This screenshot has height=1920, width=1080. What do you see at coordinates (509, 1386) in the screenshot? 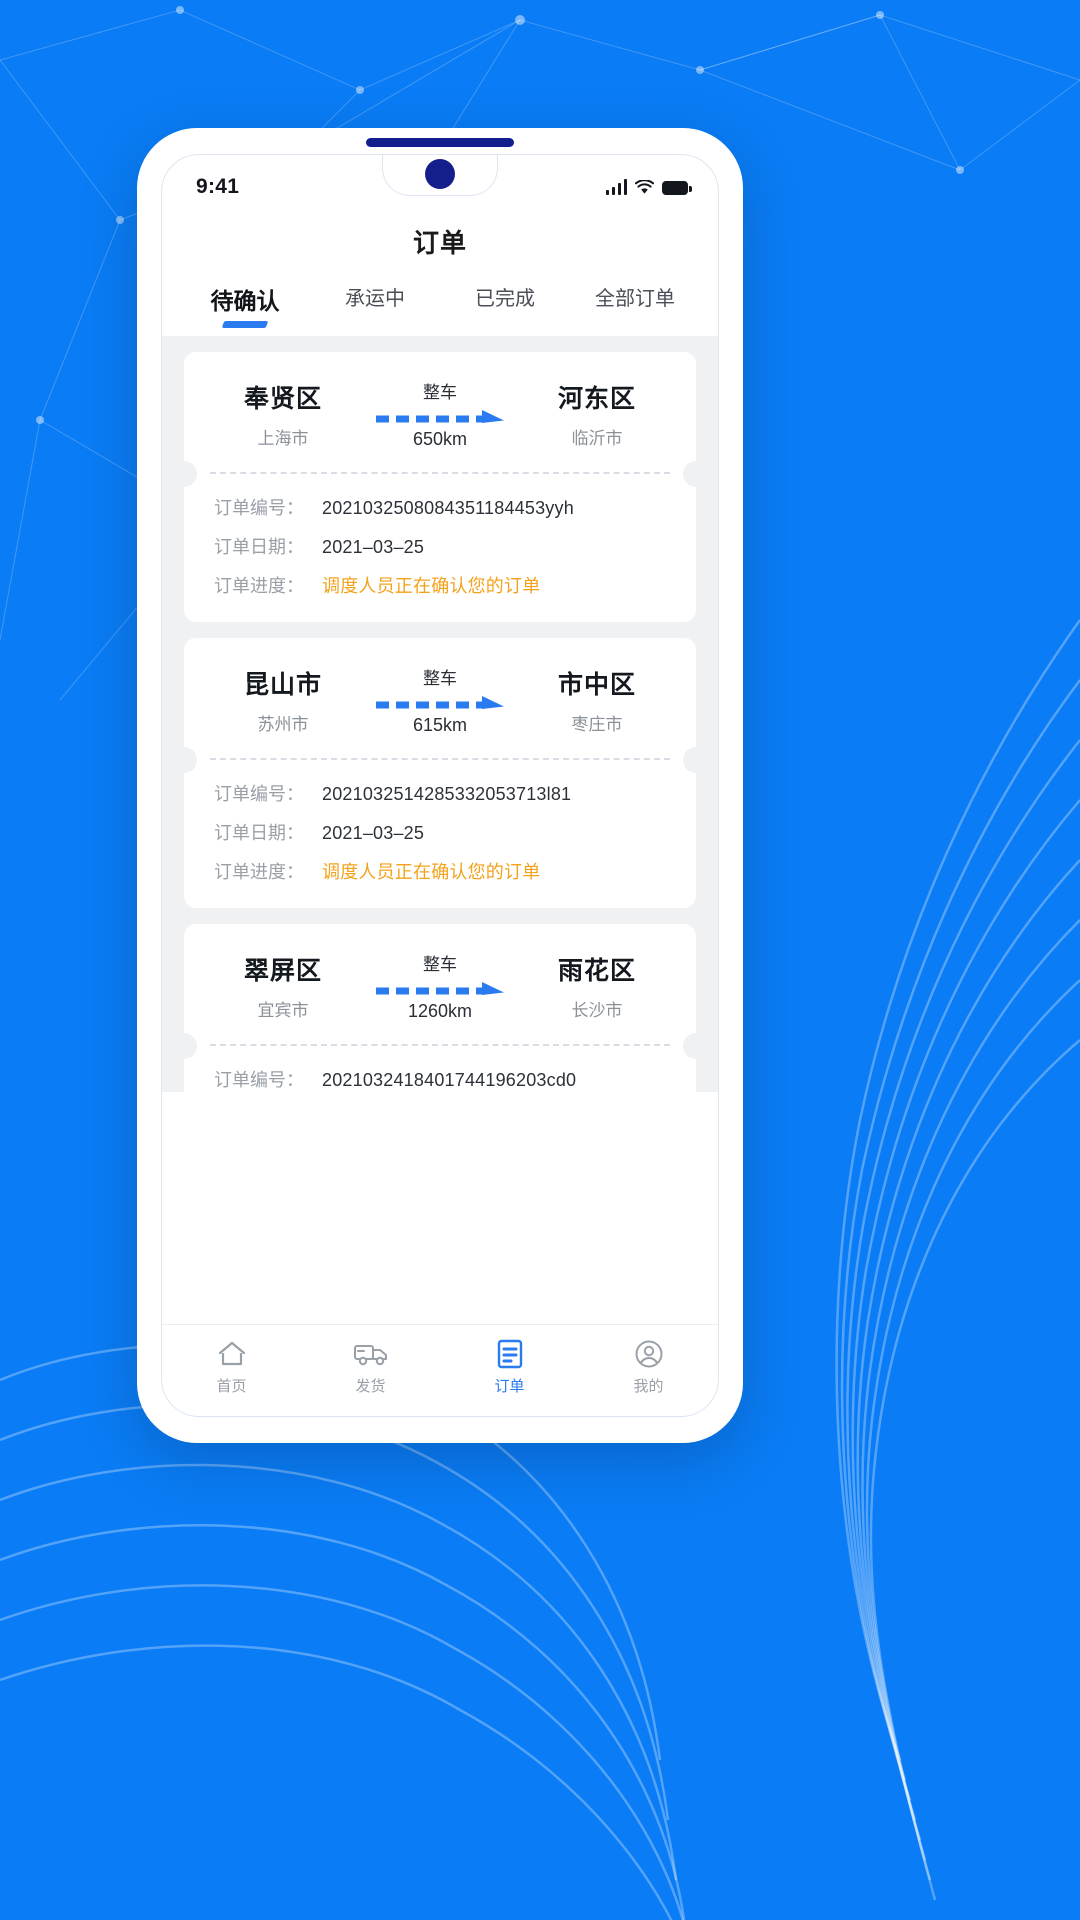
I see `nav-label: 订单` at bounding box center [509, 1386].